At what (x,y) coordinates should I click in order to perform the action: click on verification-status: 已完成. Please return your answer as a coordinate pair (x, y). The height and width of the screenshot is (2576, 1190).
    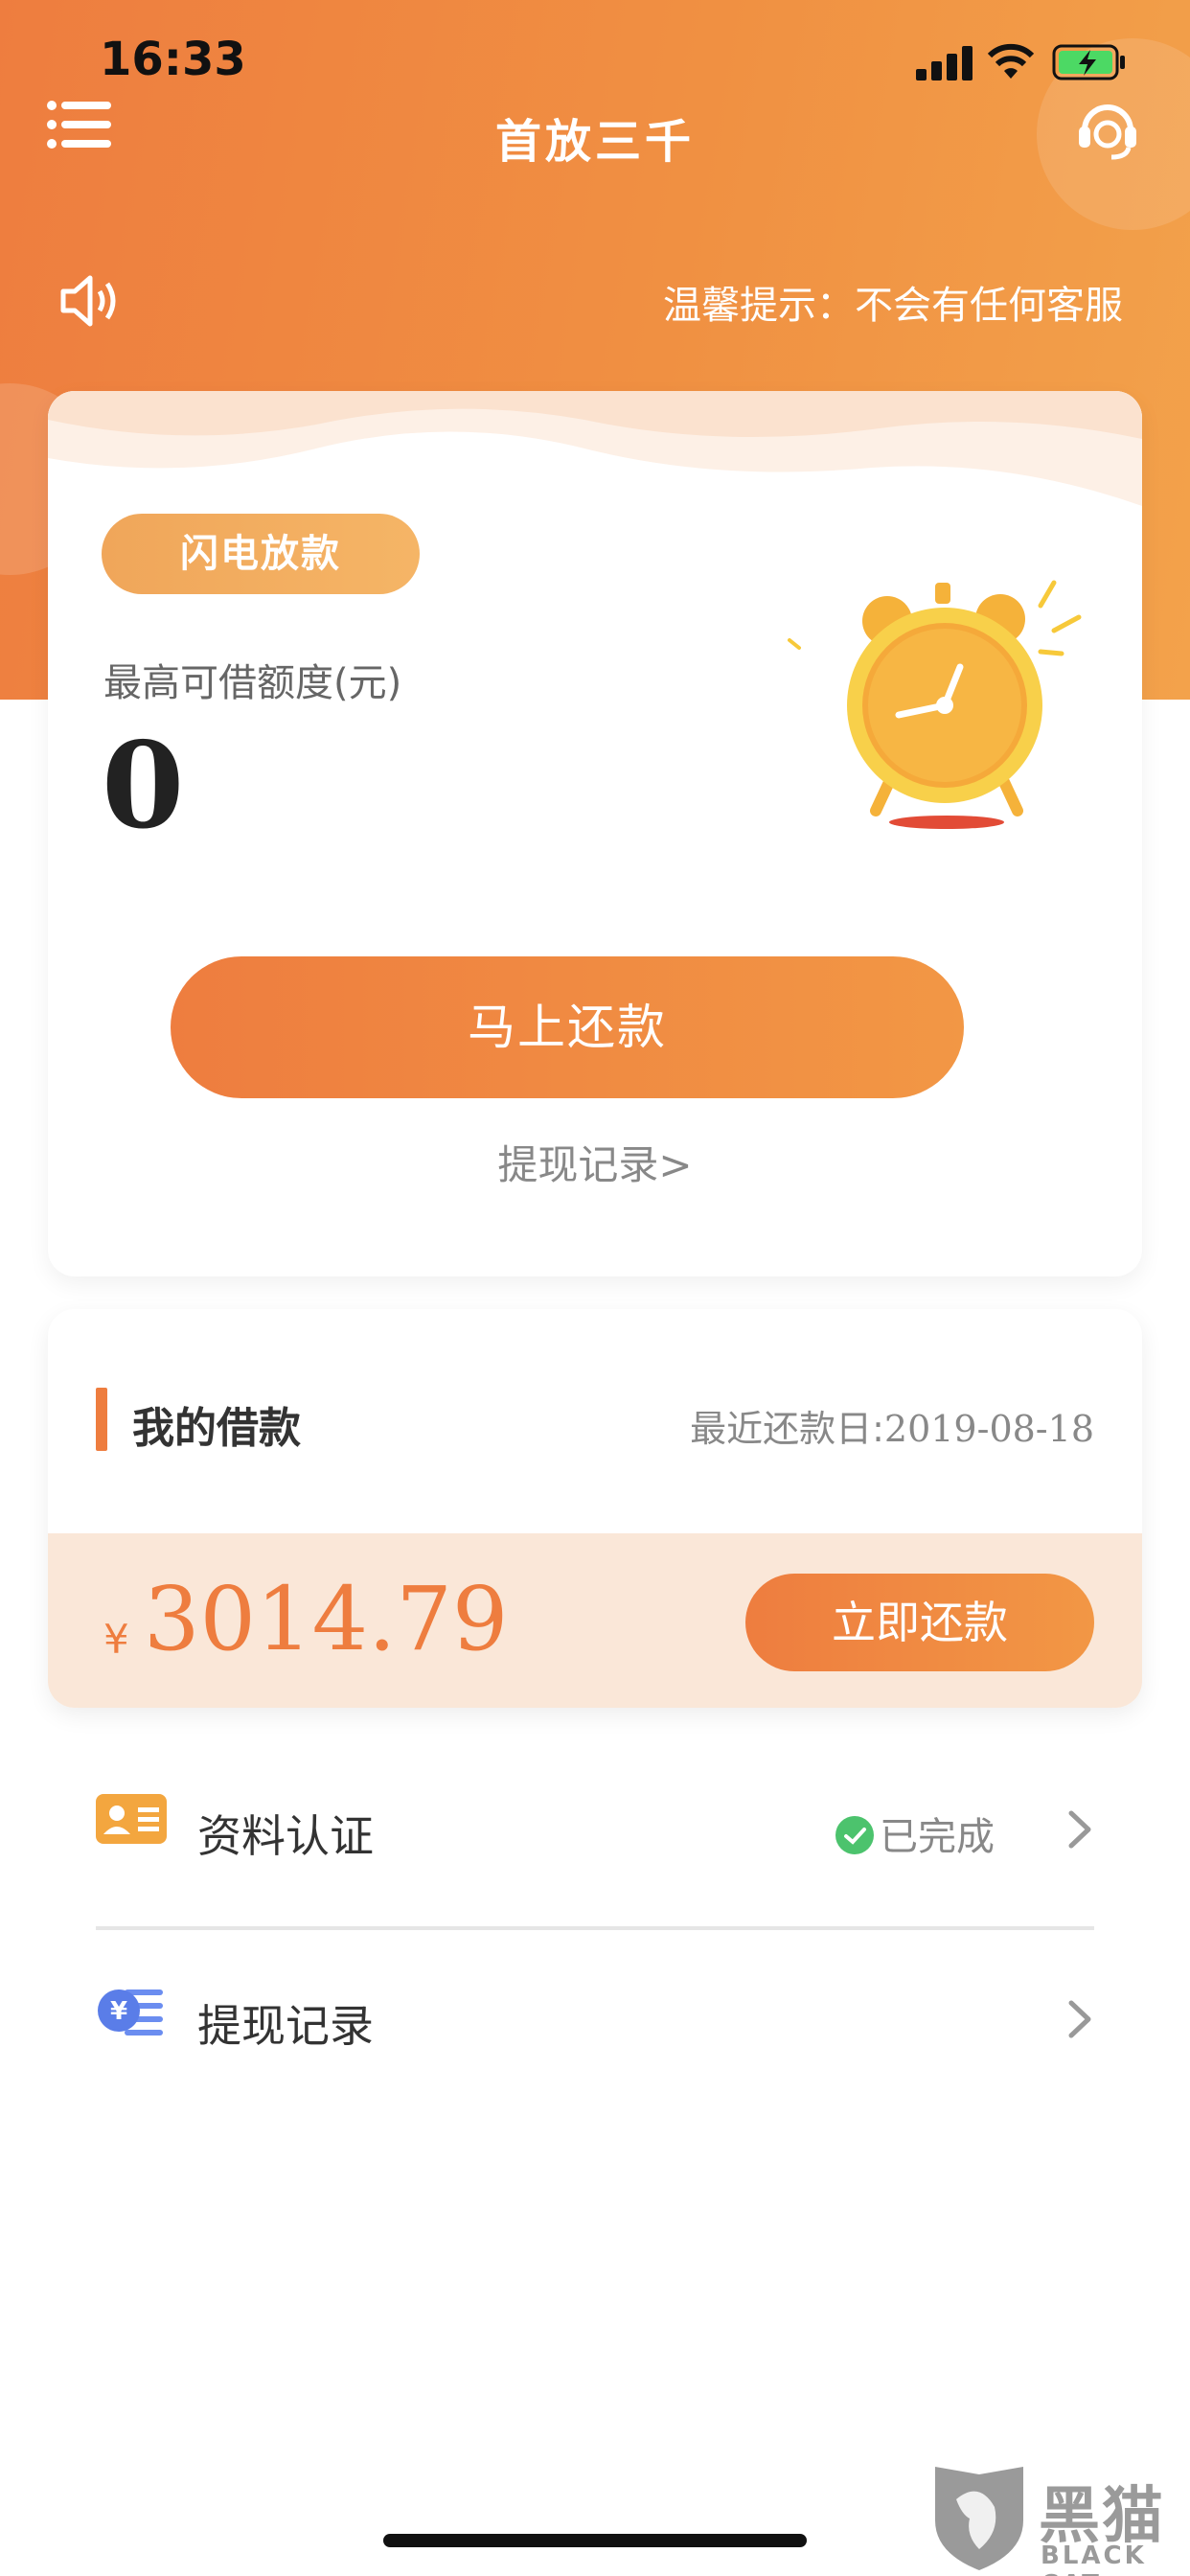
    Looking at the image, I should click on (915, 1833).